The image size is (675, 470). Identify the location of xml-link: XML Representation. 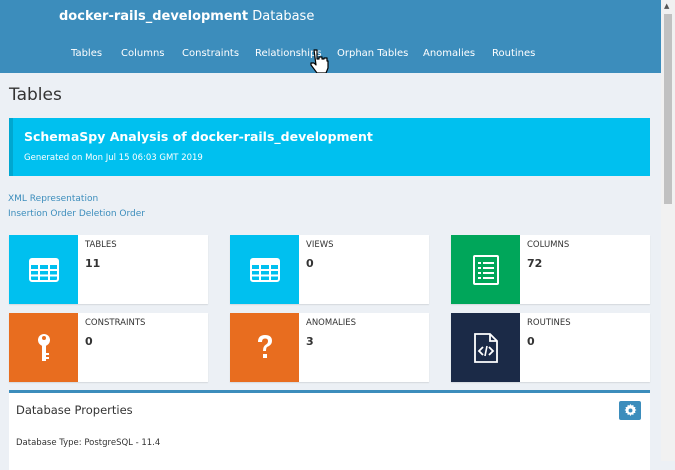
(53, 199).